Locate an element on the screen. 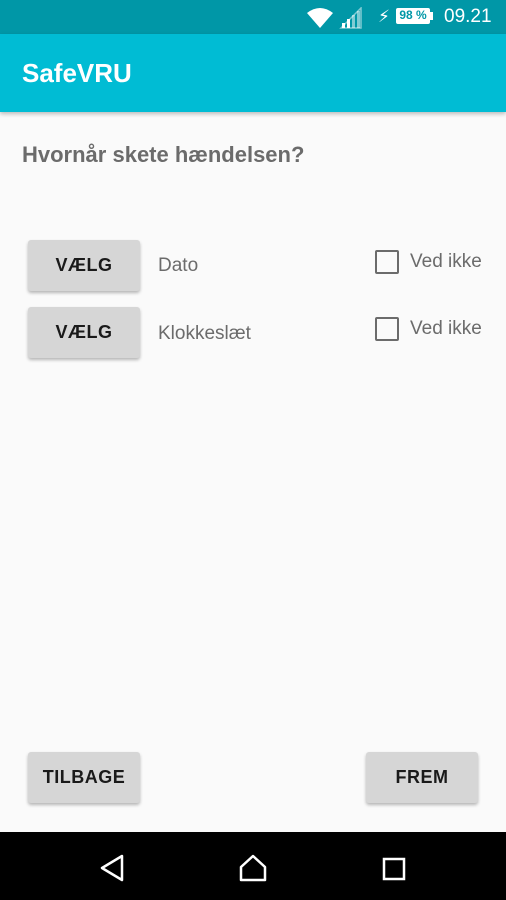  navigation-bar is located at coordinates (253, 866).